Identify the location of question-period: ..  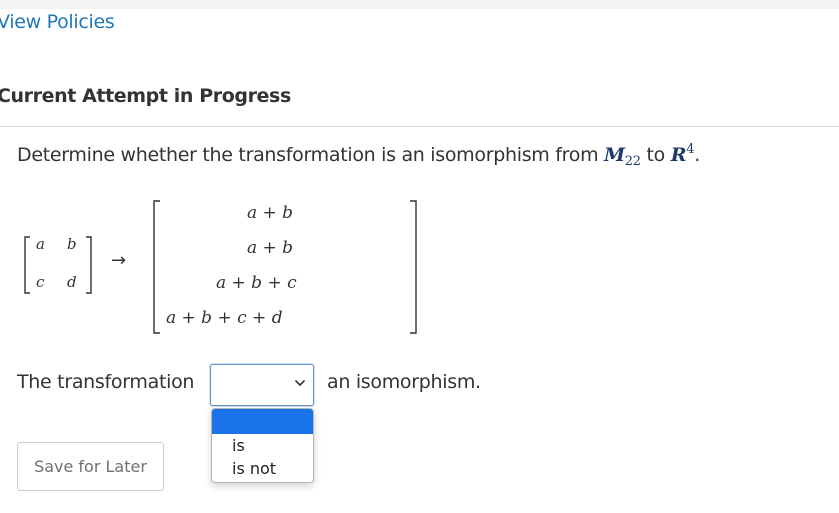
(697, 155).